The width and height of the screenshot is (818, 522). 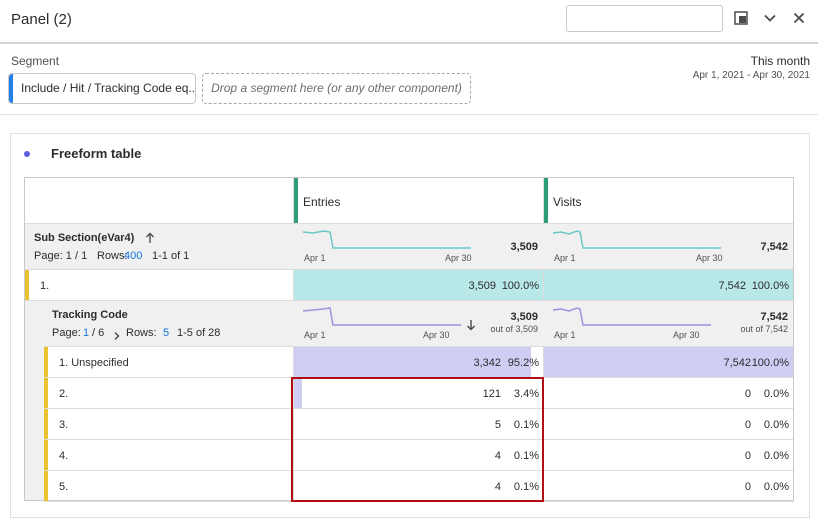 I want to click on chevron-down-icon, so click(x=770, y=18).